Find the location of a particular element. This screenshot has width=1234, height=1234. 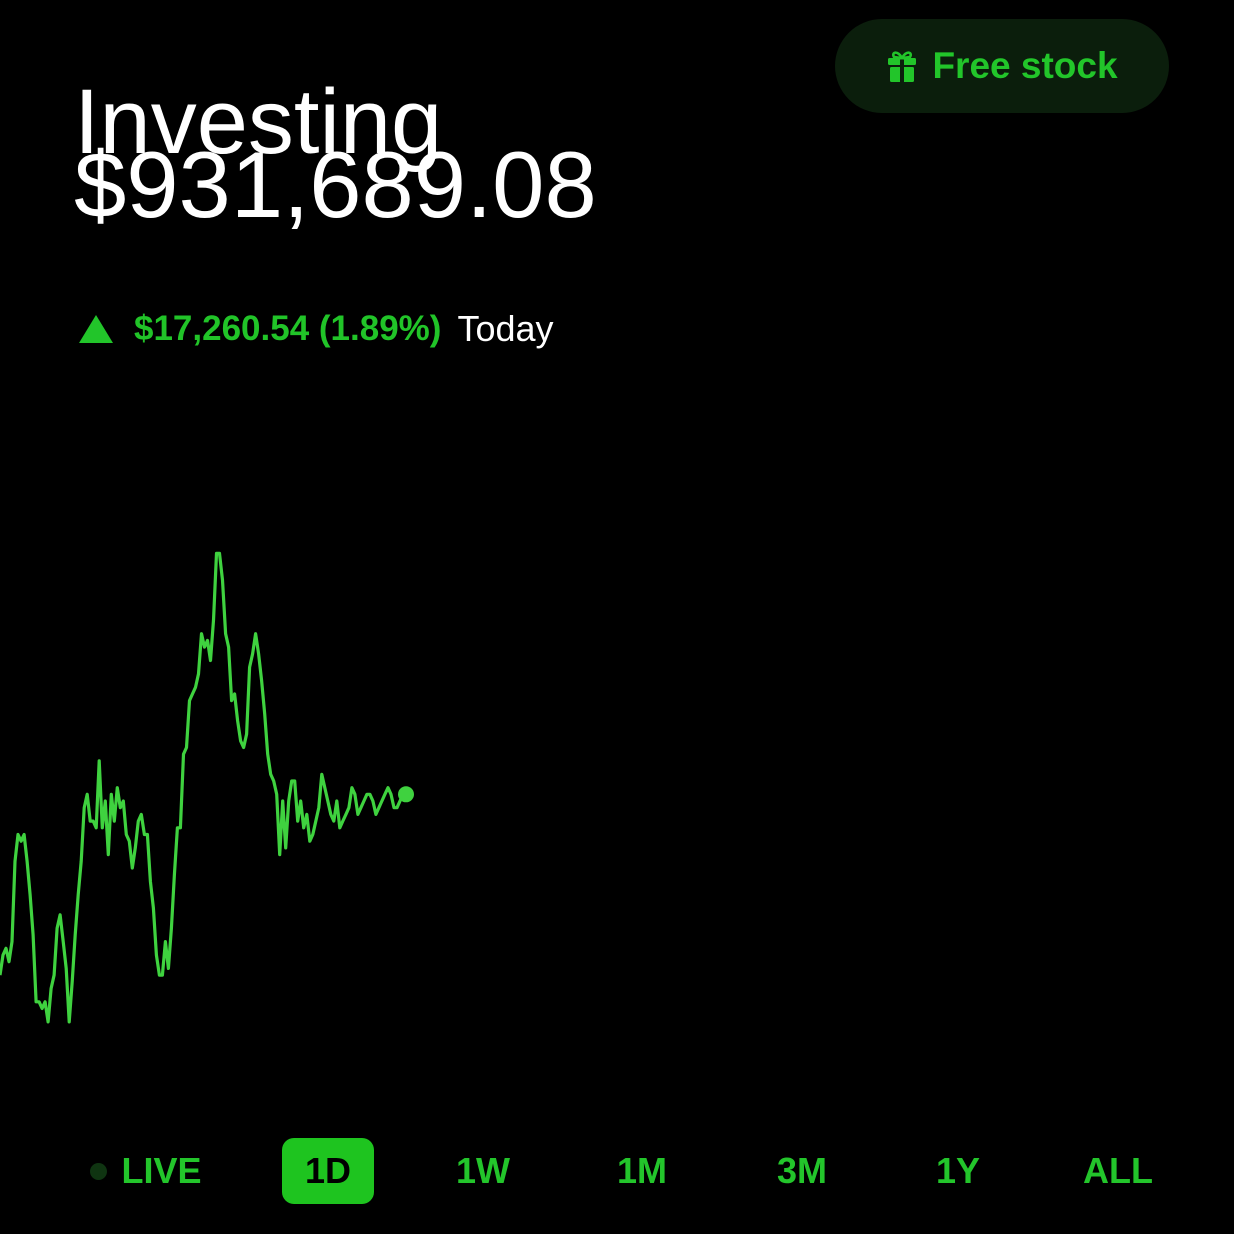

range-label: ALL is located at coordinates (1118, 1170).